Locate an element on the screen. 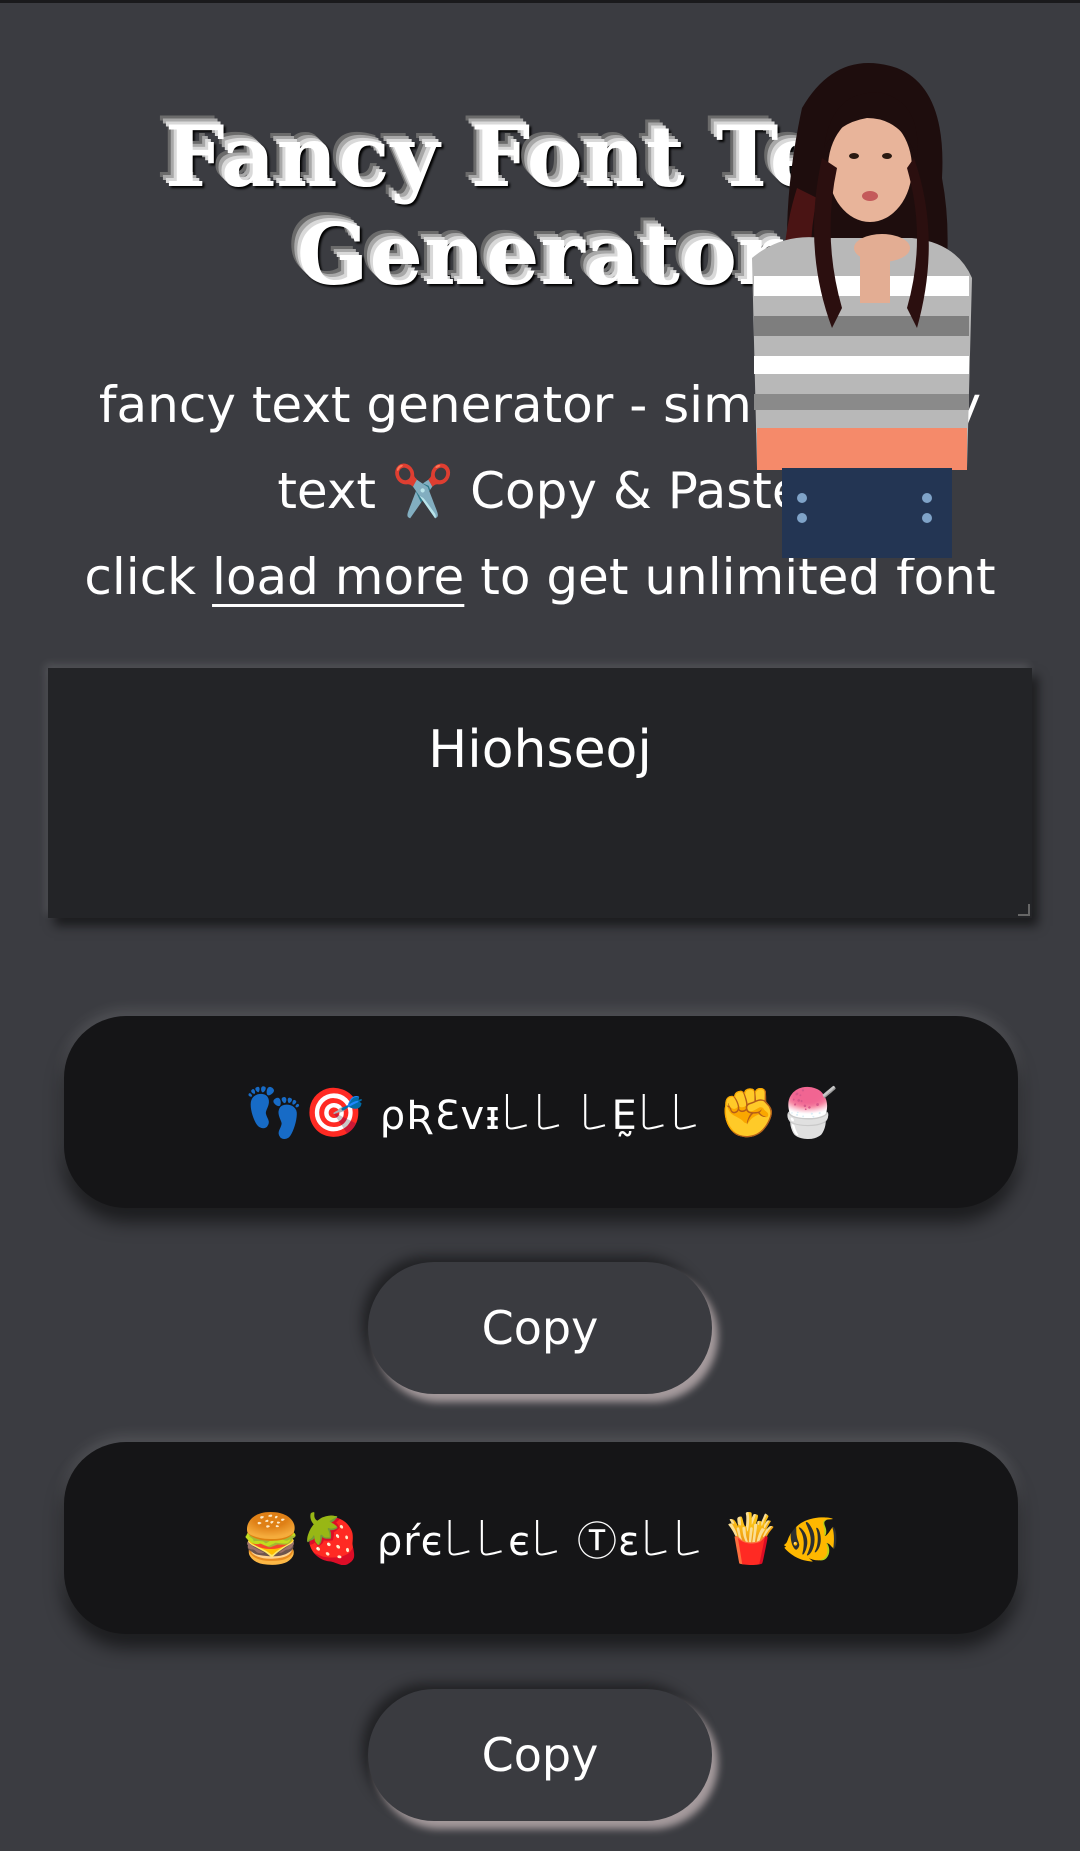 Image resolution: width=1080 pixels, height=1851 pixels. result-emoji-right: 🍟🐠 is located at coordinates (781, 1538).